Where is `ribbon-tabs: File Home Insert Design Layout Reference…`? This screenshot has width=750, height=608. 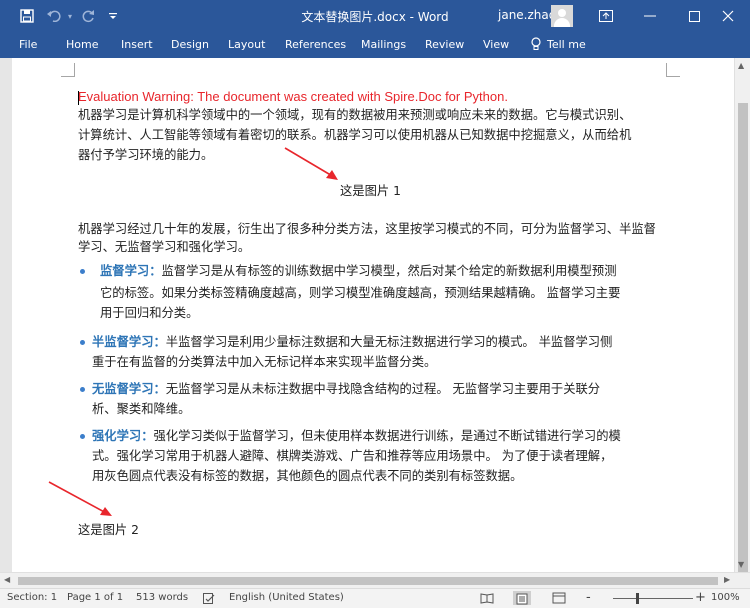 ribbon-tabs: File Home Insert Design Layout Reference… is located at coordinates (375, 45).